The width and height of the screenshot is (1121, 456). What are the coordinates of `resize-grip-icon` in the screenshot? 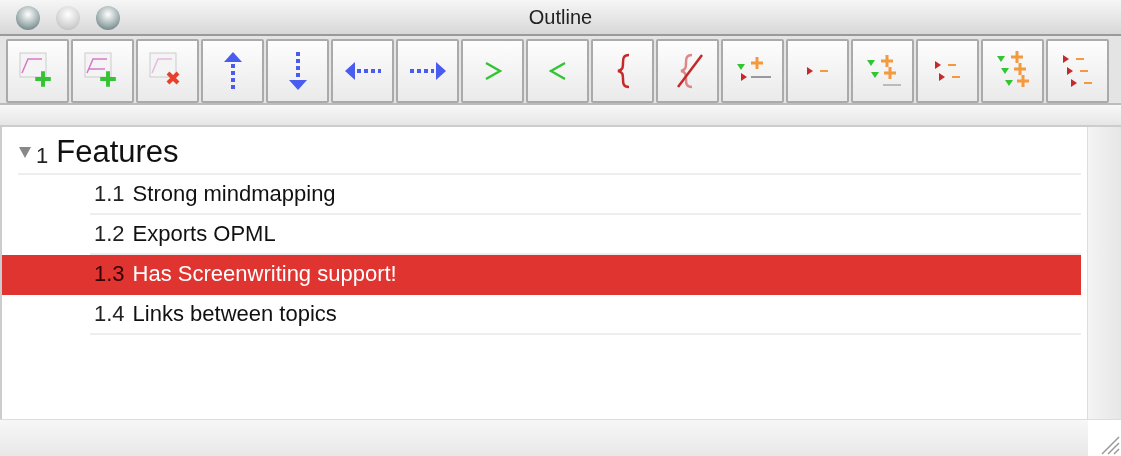 It's located at (1104, 438).